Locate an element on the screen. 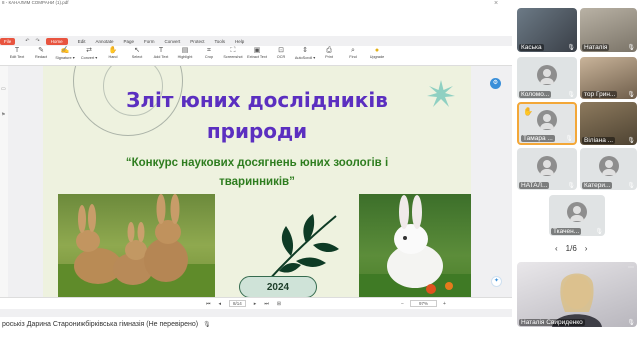 This screenshot has height=337, width=640. participant-tile: Каська 🎙 is located at coordinates (547, 30).